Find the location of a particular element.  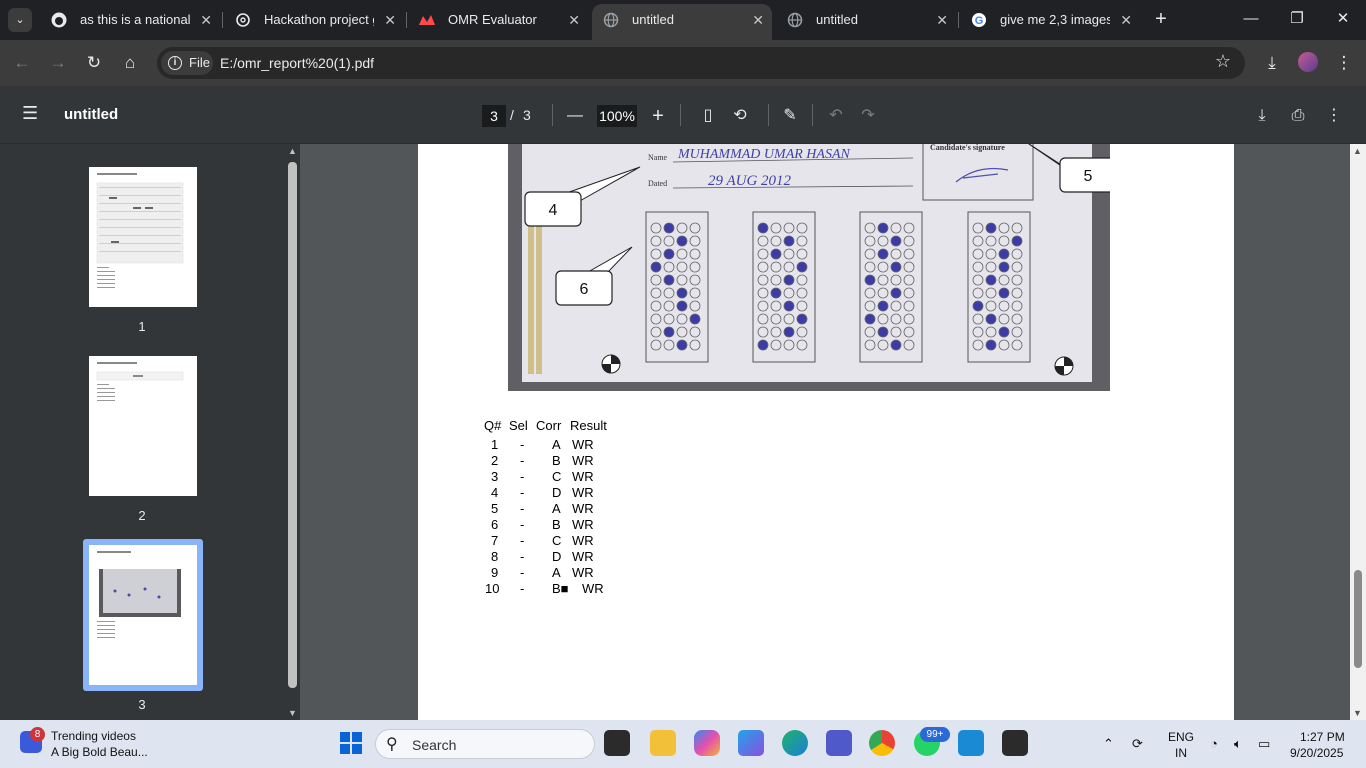

task-view-icon is located at coordinates (617, 743).